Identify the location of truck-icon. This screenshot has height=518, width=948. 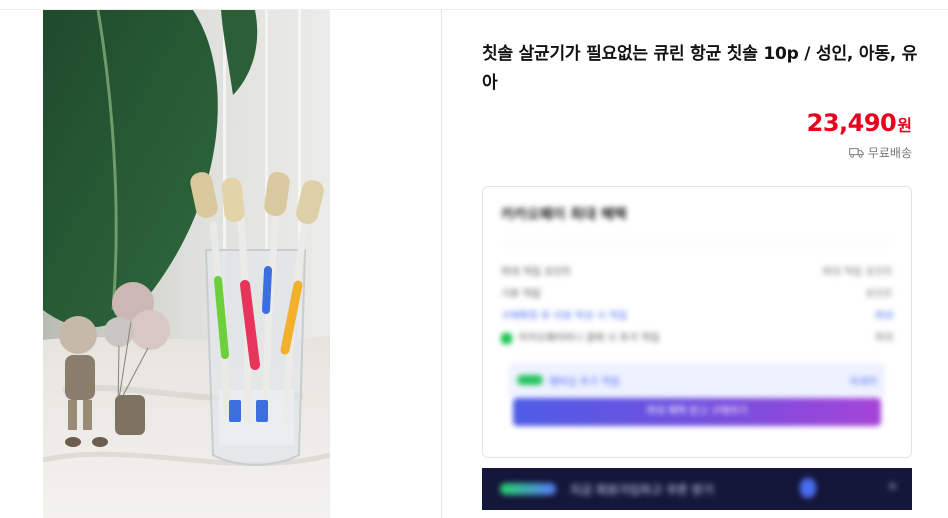
(856, 152).